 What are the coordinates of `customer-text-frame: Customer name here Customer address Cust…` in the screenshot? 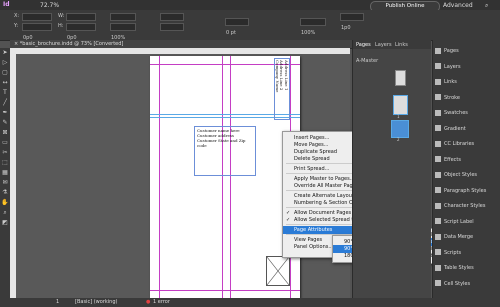 It's located at (225, 151).